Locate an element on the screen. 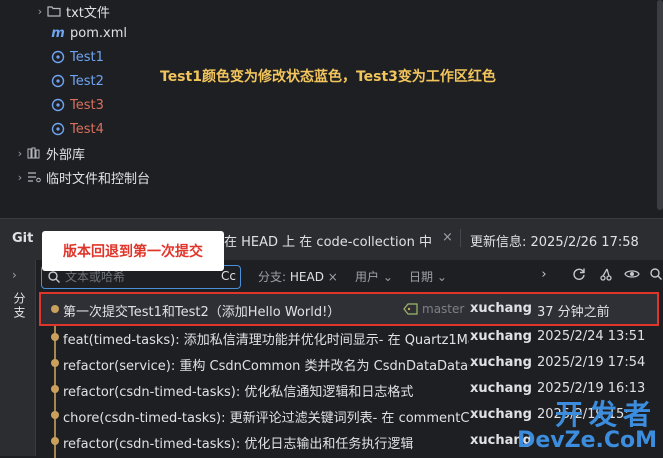  tree-item-test3: Test3 is located at coordinates (77, 105).